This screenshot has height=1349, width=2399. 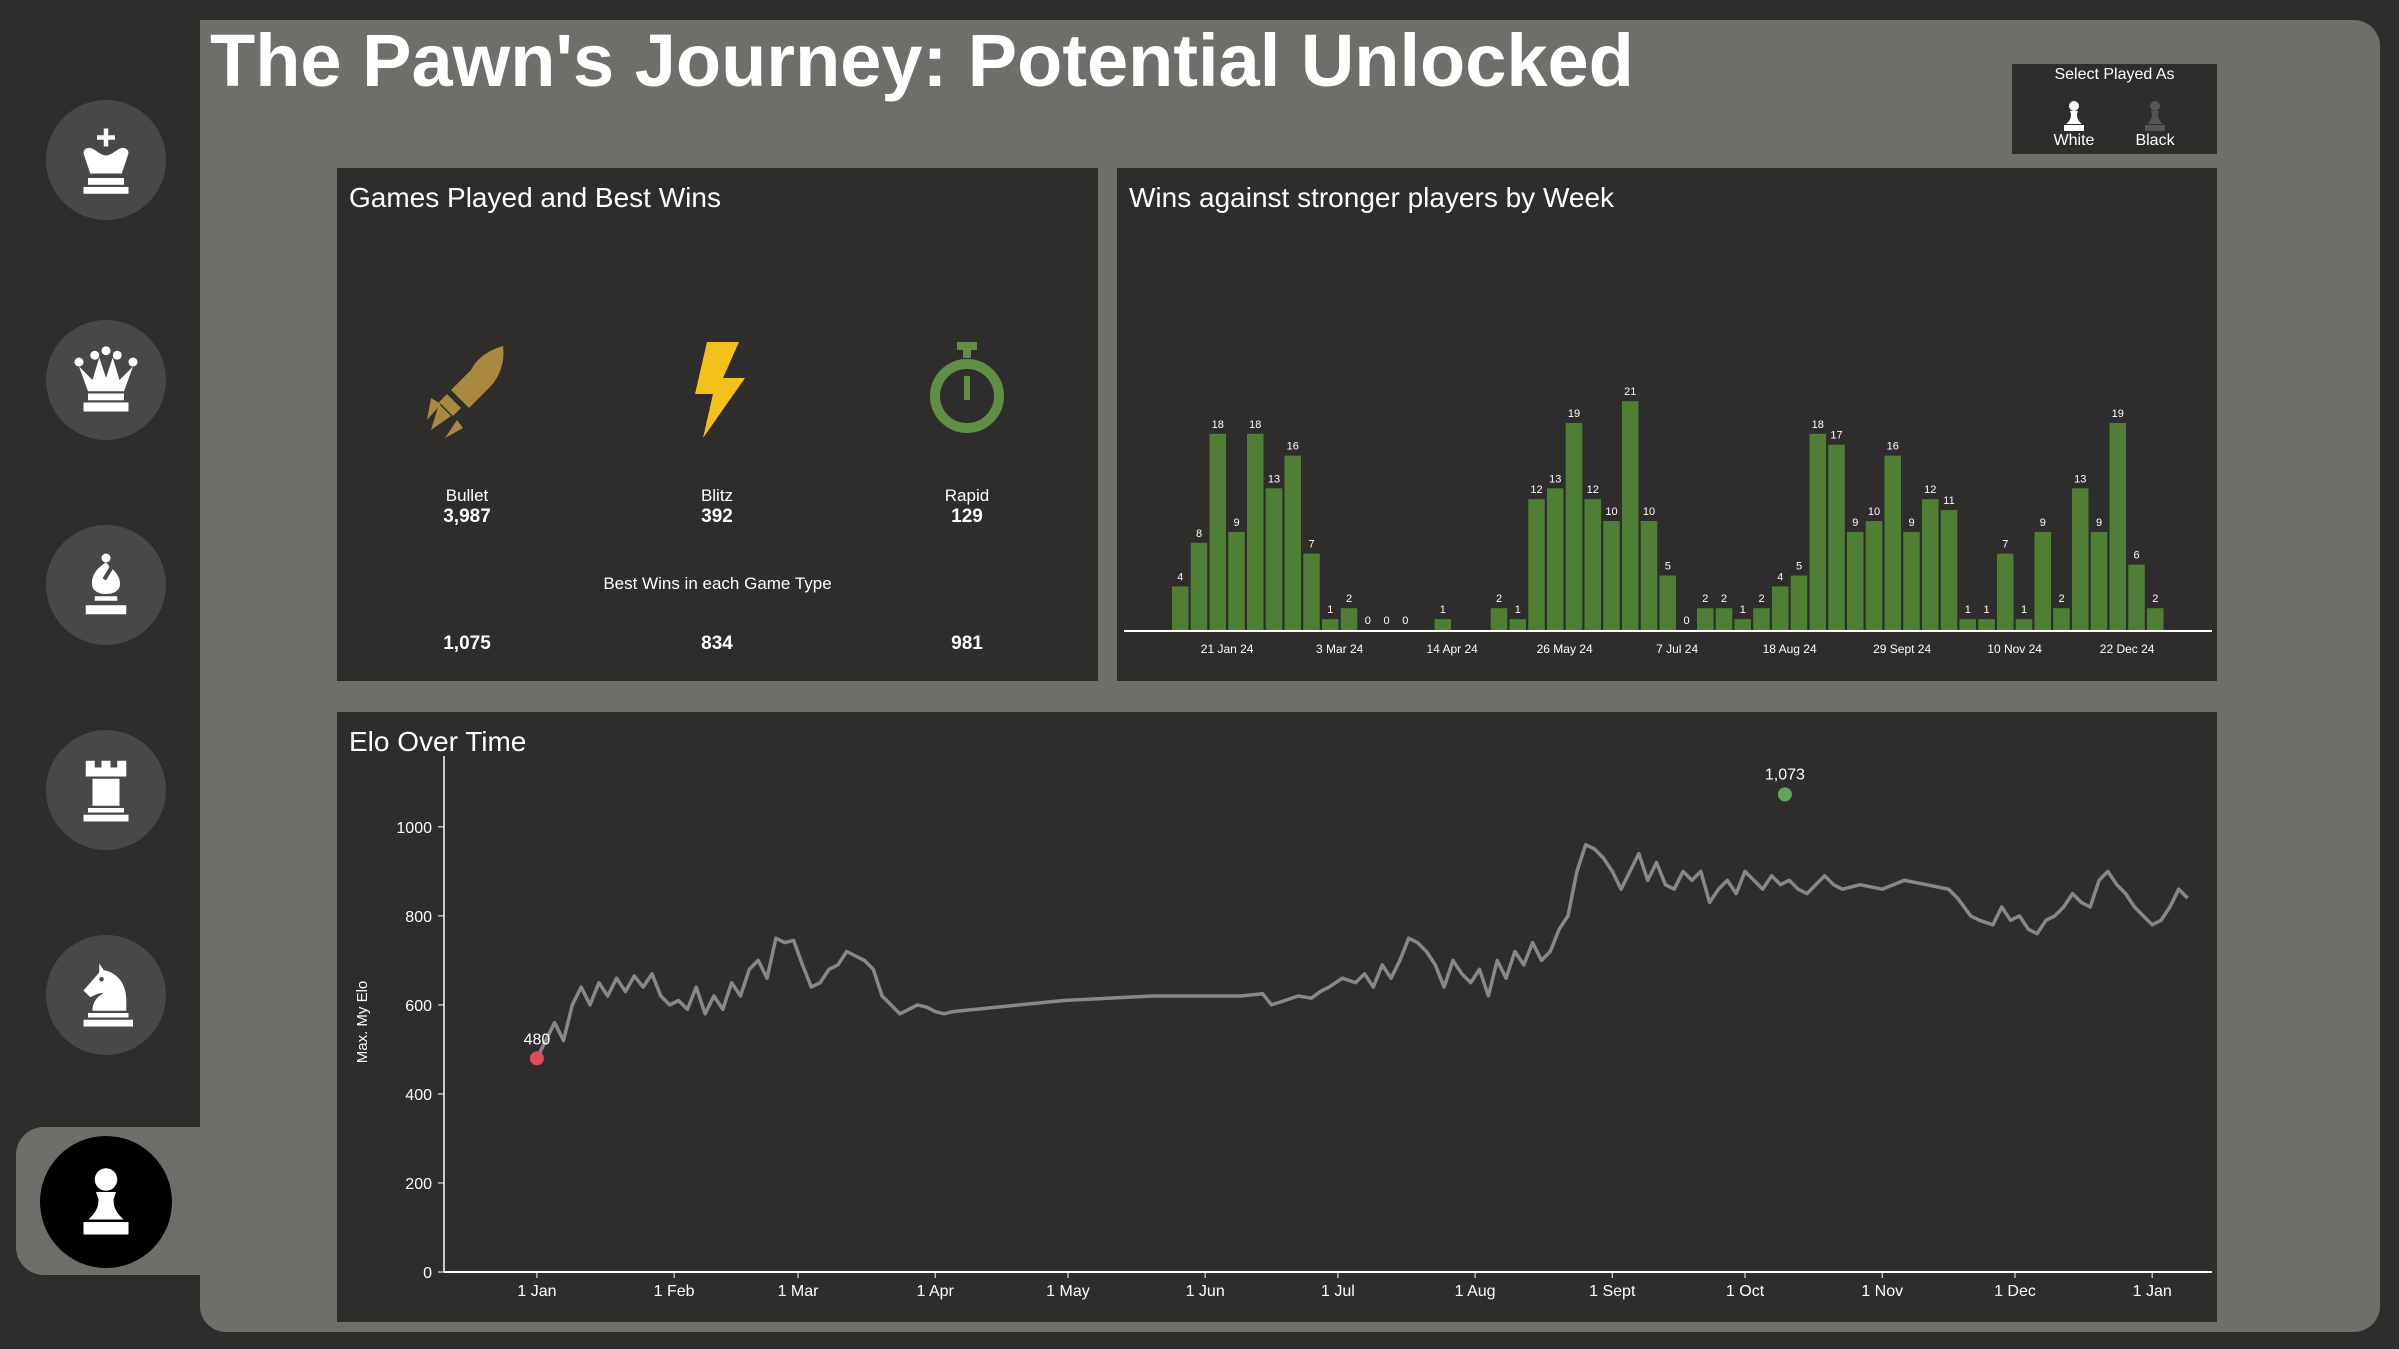 What do you see at coordinates (106, 380) in the screenshot?
I see `nav-queen` at bounding box center [106, 380].